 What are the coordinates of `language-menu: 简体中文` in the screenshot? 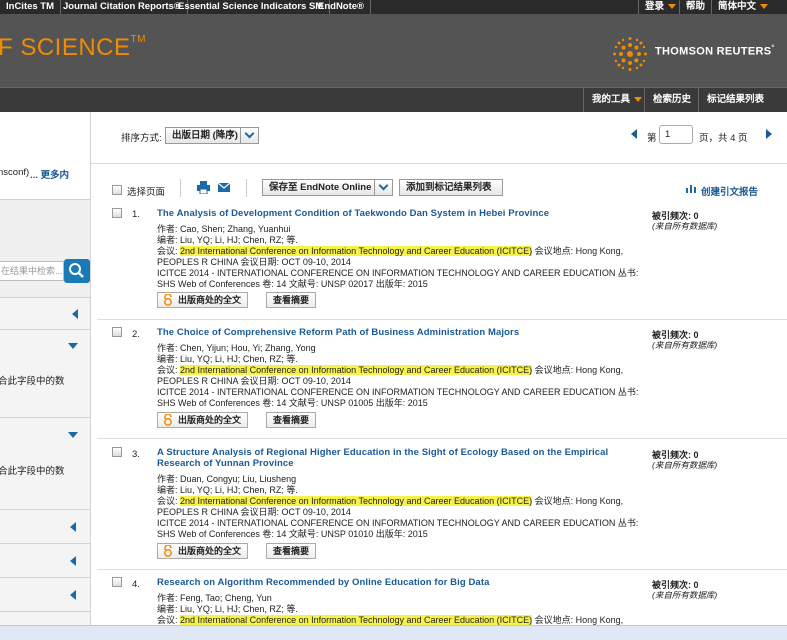 It's located at (742, 7).